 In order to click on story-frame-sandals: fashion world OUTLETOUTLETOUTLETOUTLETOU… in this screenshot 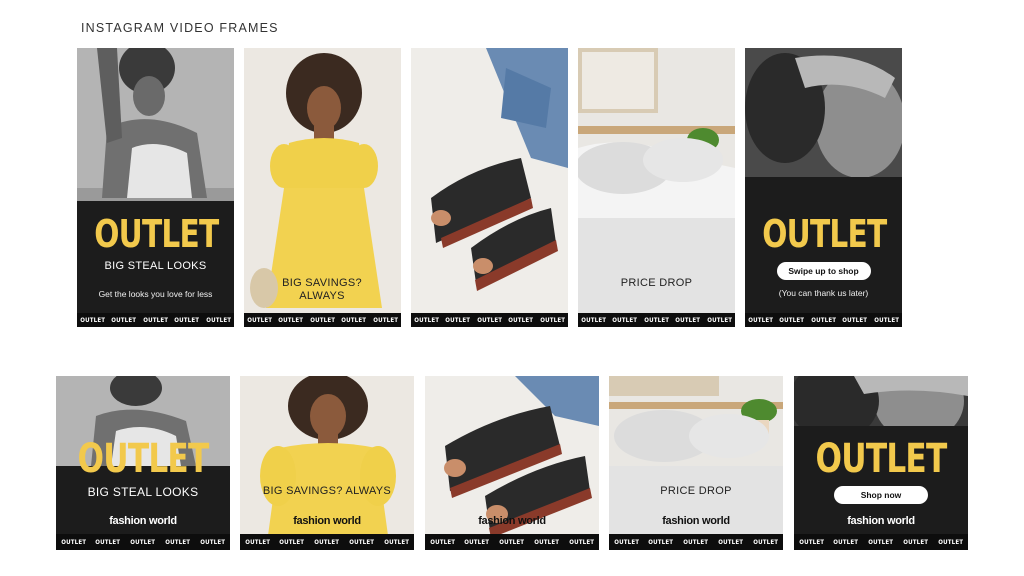, I will do `click(489, 187)`.